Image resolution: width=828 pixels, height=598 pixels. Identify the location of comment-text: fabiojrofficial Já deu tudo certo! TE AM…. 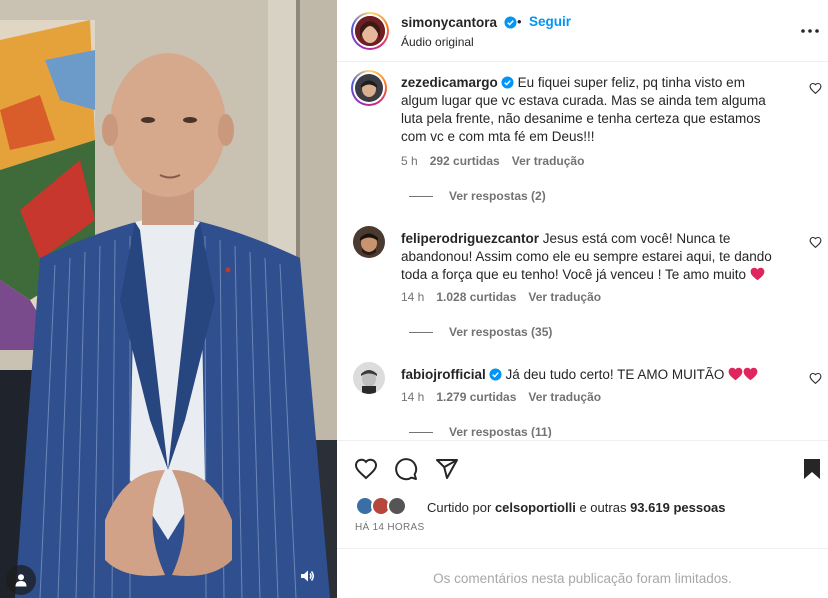
(591, 375).